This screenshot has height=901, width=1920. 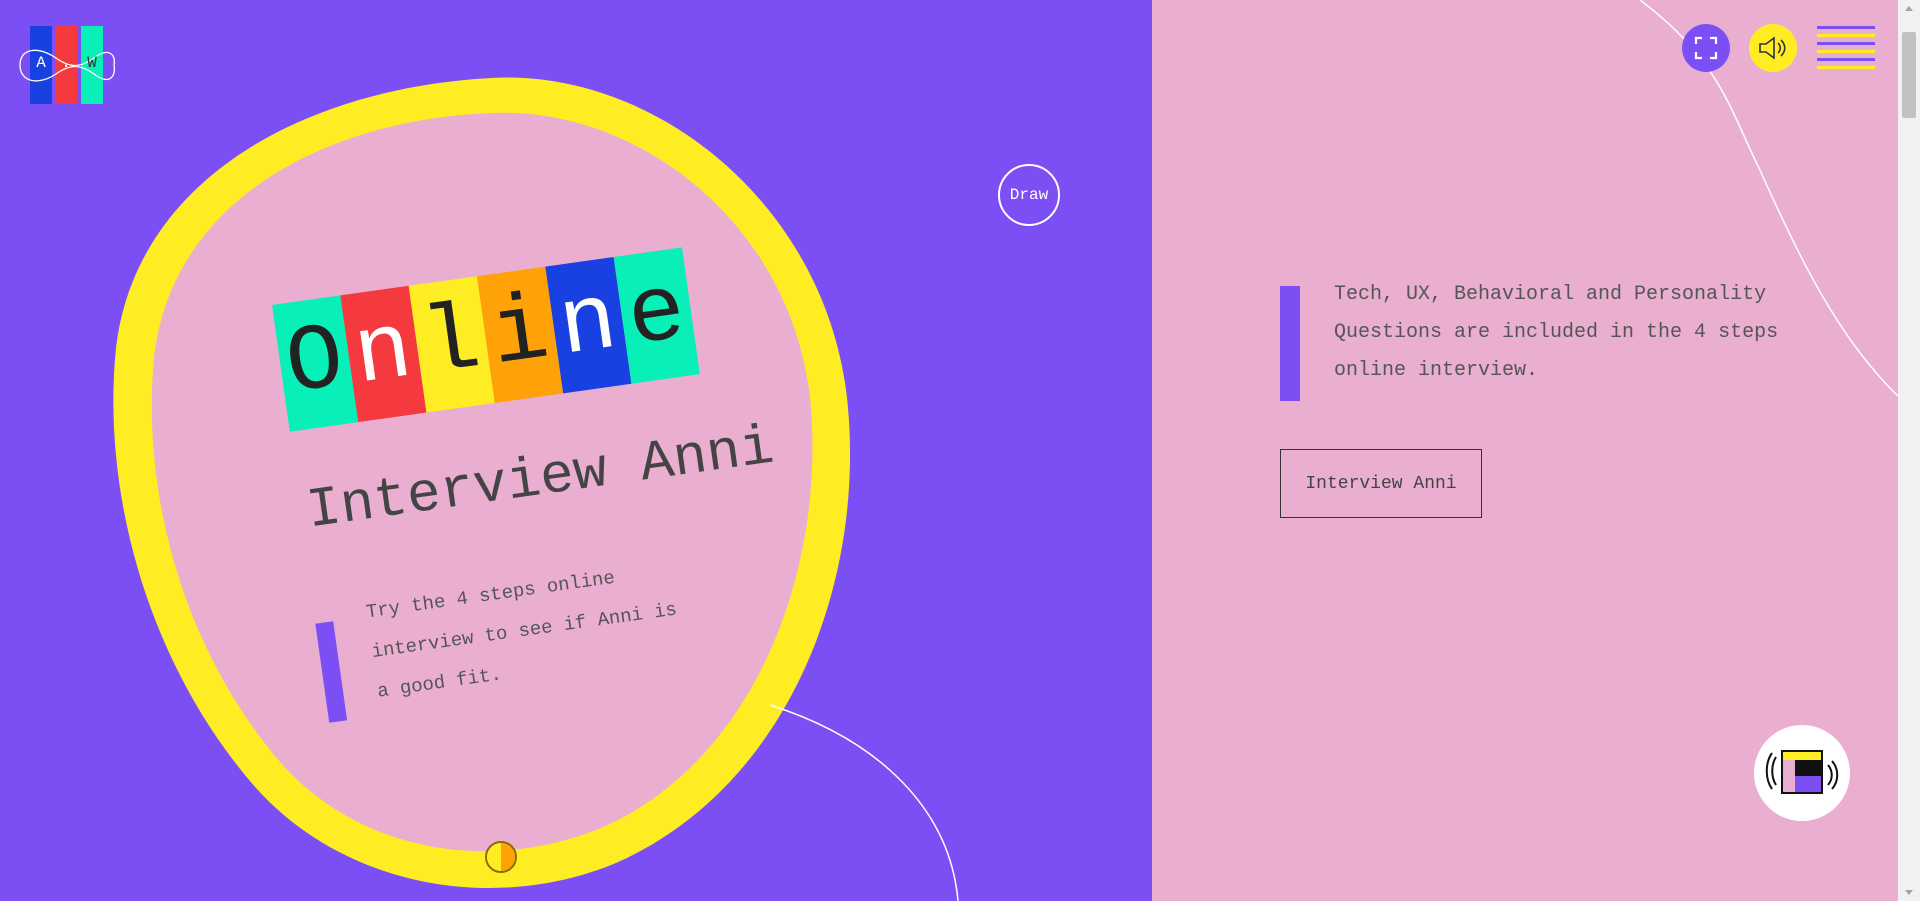 What do you see at coordinates (1909, 9) in the screenshot?
I see `scroll-up-arrow-icon` at bounding box center [1909, 9].